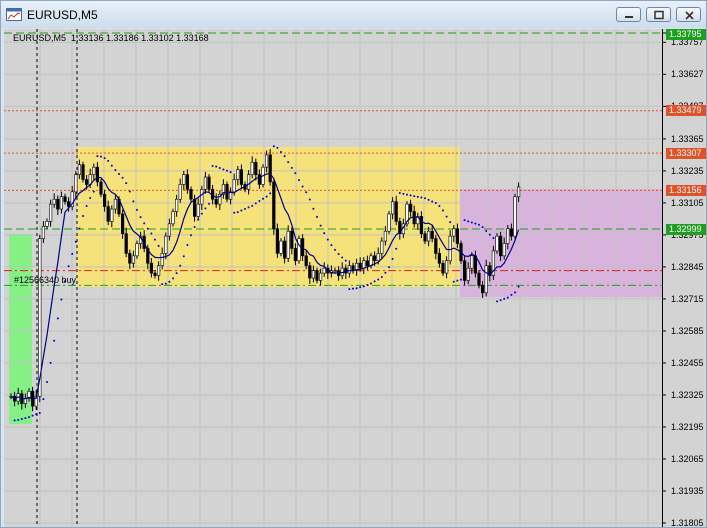 The width and height of the screenshot is (707, 528). I want to click on price-scale-label: 1.33105, so click(687, 202).